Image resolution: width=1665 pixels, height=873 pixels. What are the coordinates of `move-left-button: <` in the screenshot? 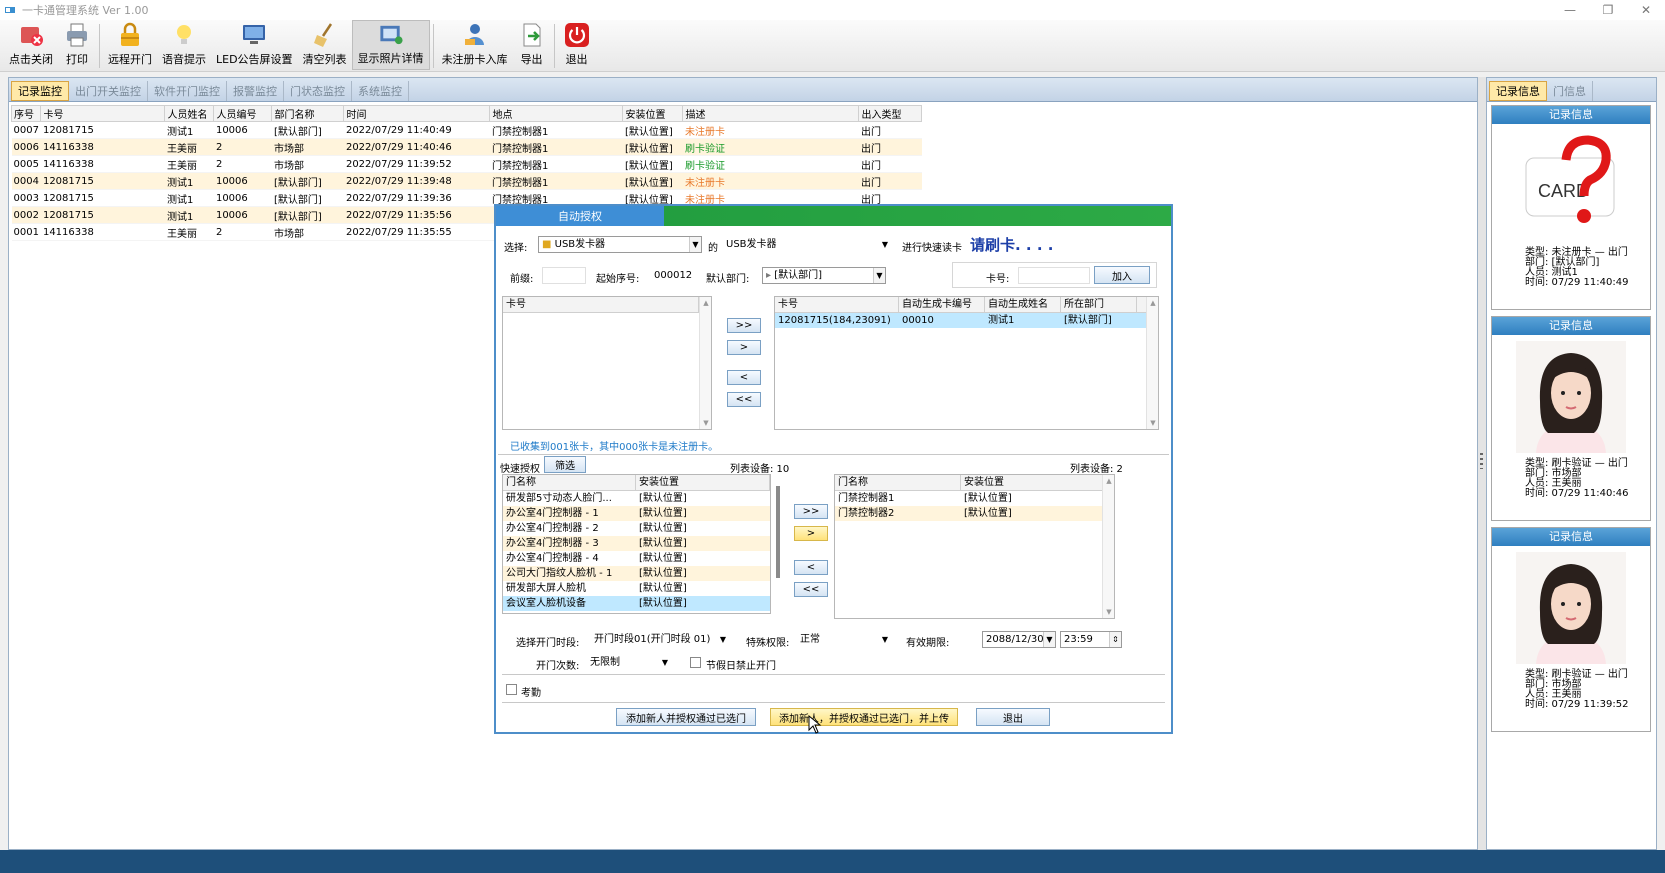 It's located at (744, 377).